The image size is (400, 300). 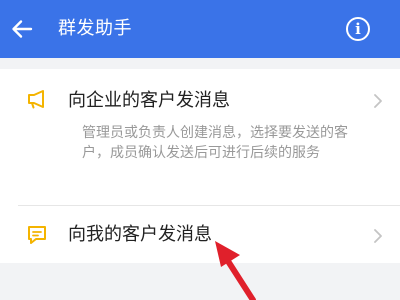 I want to click on page-title: 群发助手, so click(x=95, y=28).